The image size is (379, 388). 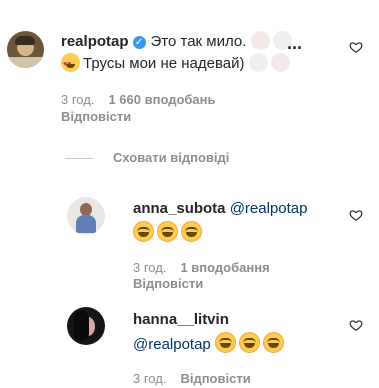 I want to click on comment-text-line-2: Трусы мои не надевай), so click(x=164, y=63).